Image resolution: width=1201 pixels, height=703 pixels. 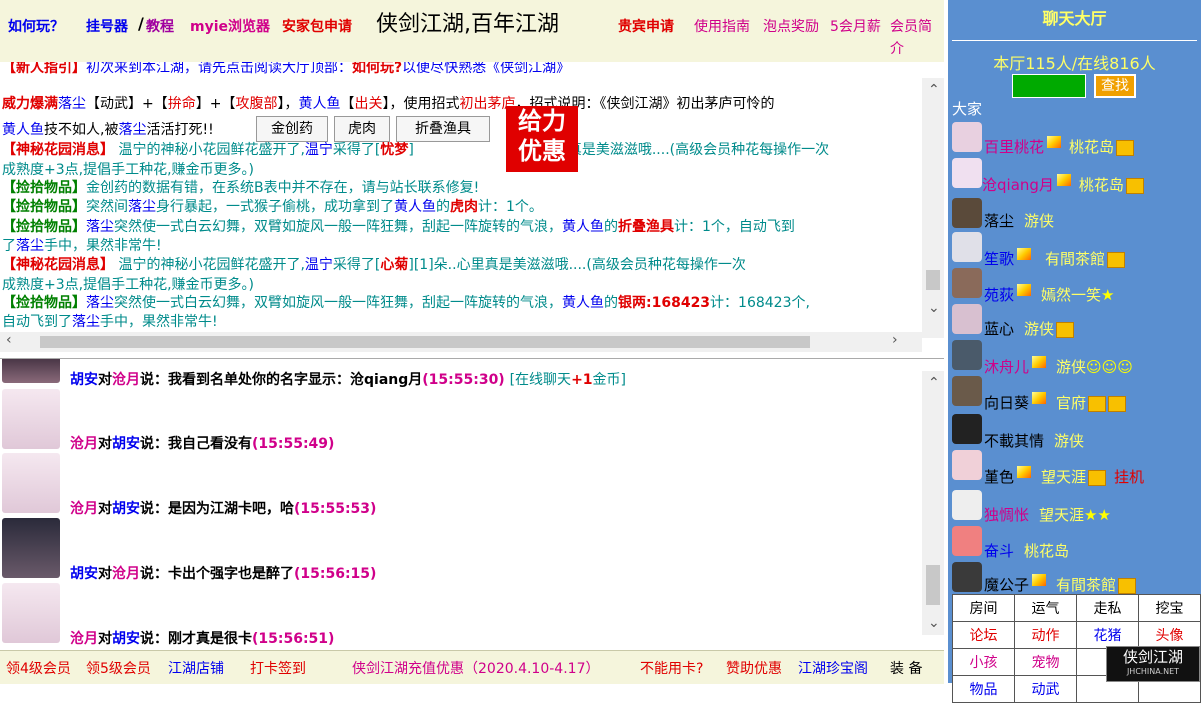 I want to click on penguin-avatar, so click(x=967, y=429).